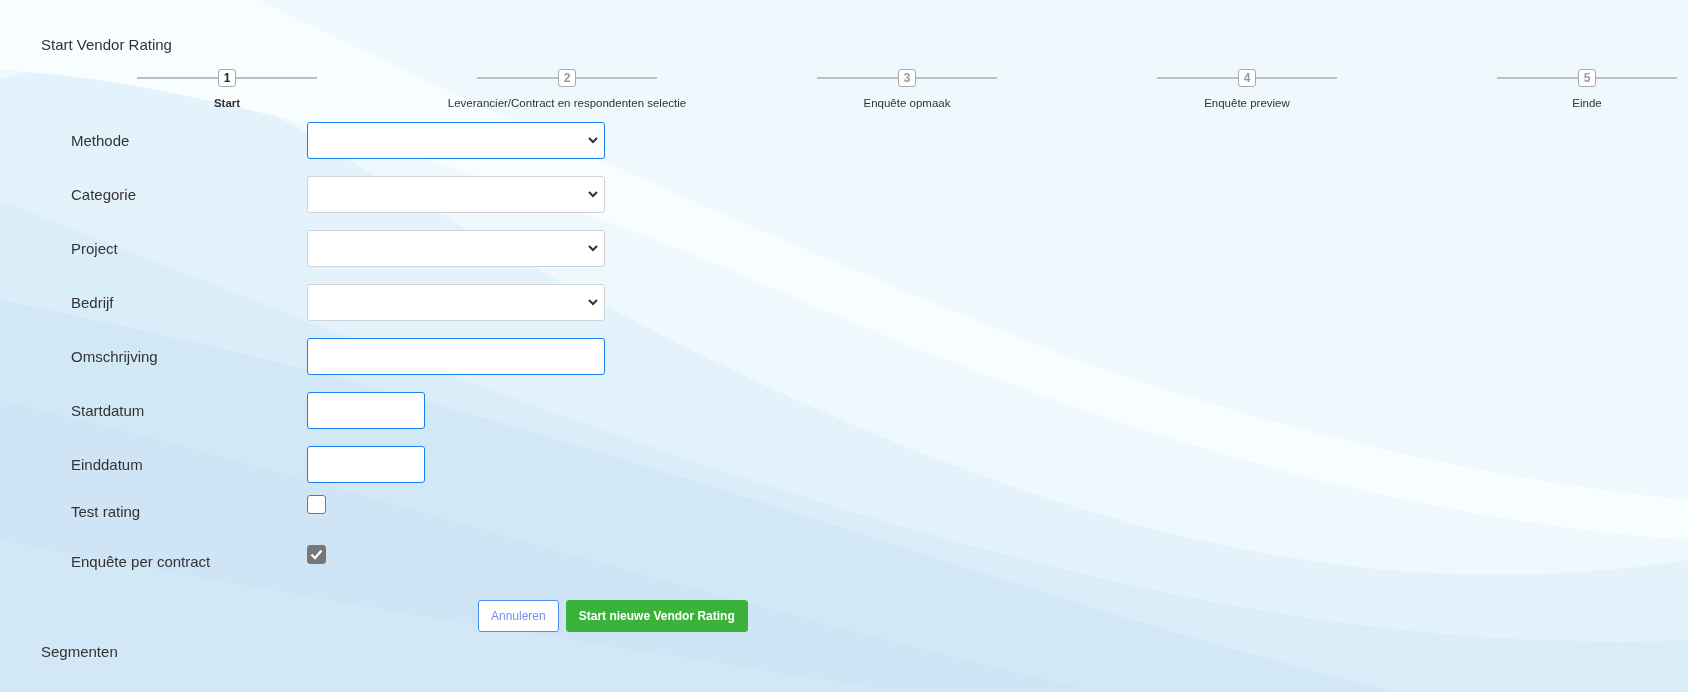 The image size is (1688, 692). What do you see at coordinates (106, 511) in the screenshot?
I see `field-label: Test rating` at bounding box center [106, 511].